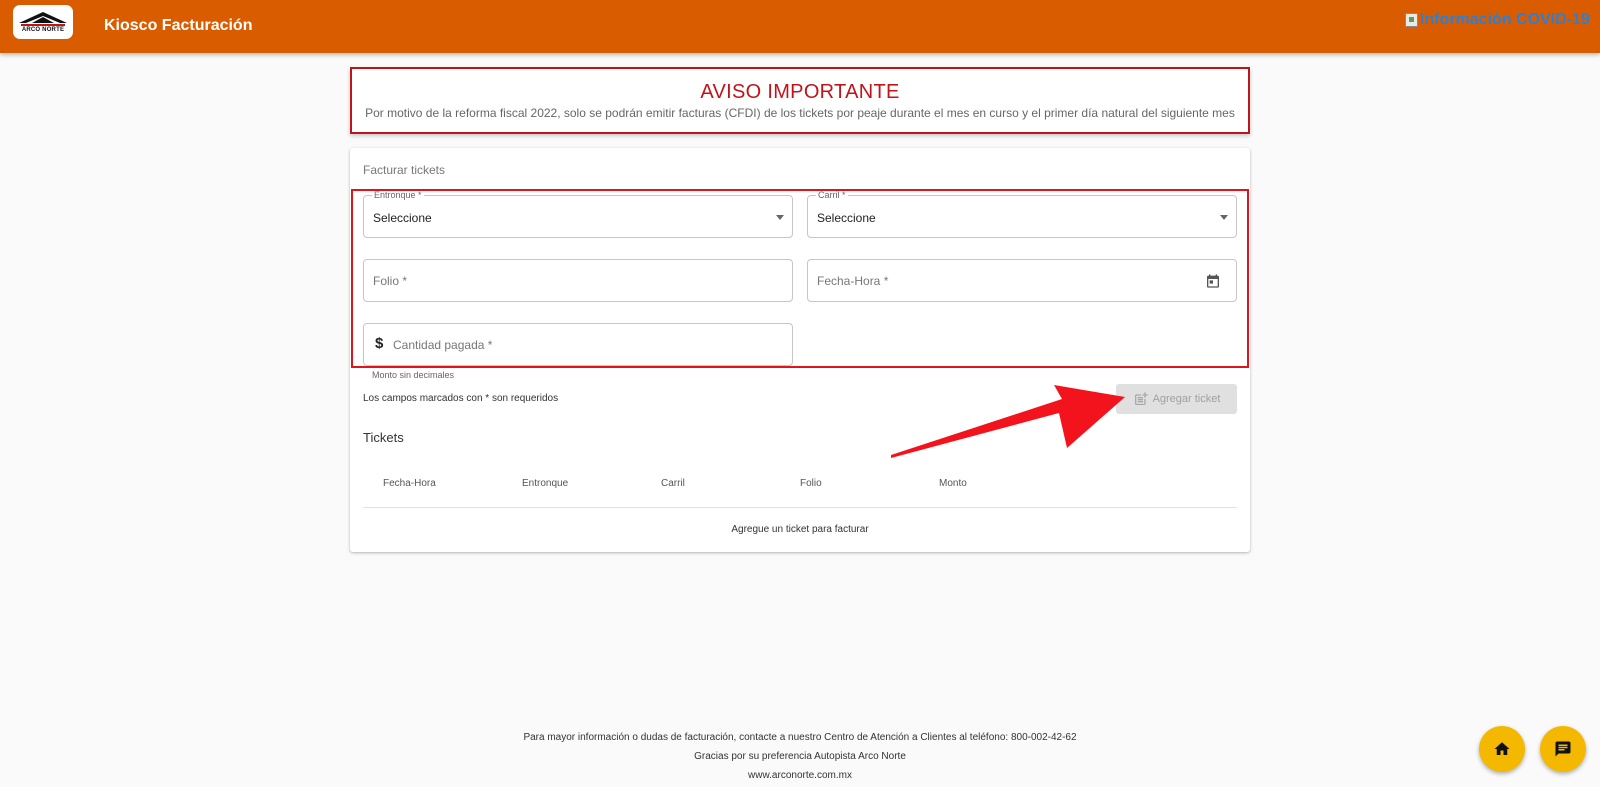 The height and width of the screenshot is (787, 1600). Describe the element at coordinates (178, 25) in the screenshot. I see `app-title: Kiosco Facturación` at that location.